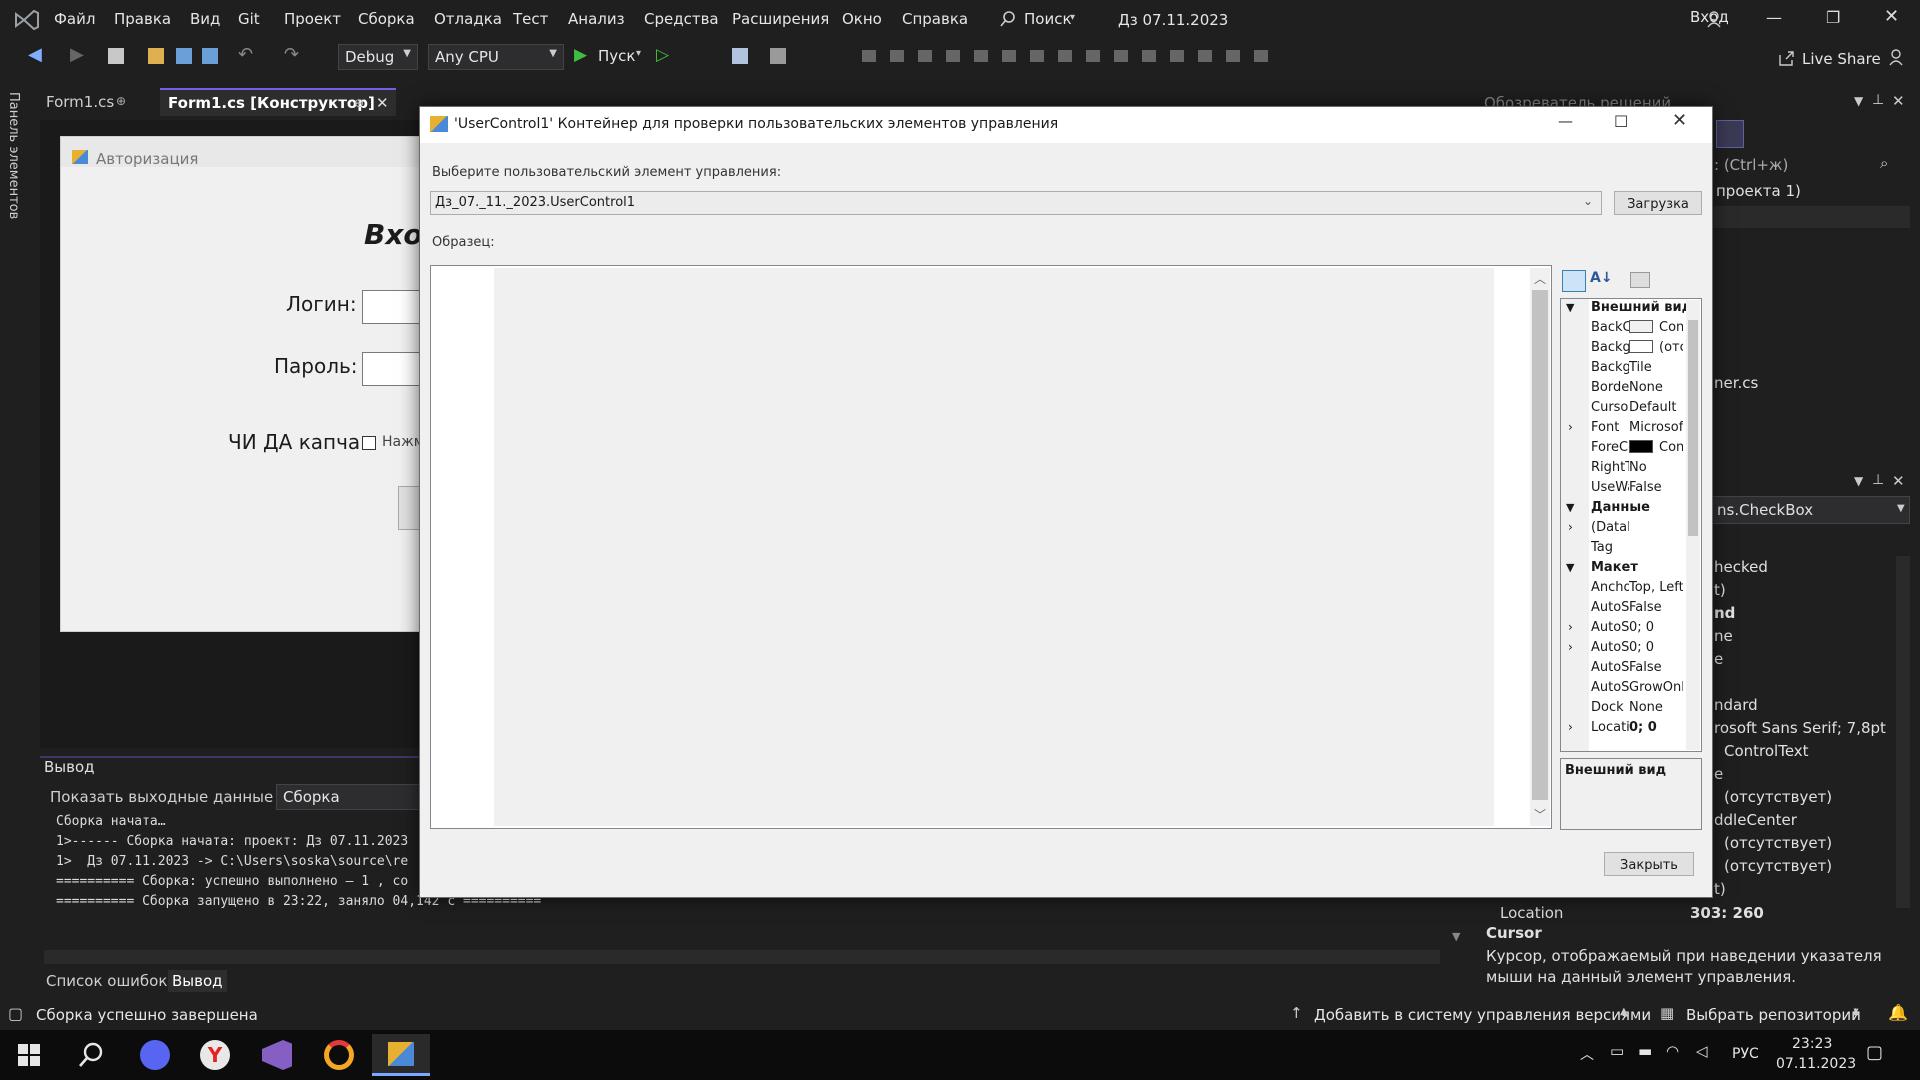 This screenshot has width=1920, height=1080. I want to click on property-row: BackColorControl, so click(1623, 330).